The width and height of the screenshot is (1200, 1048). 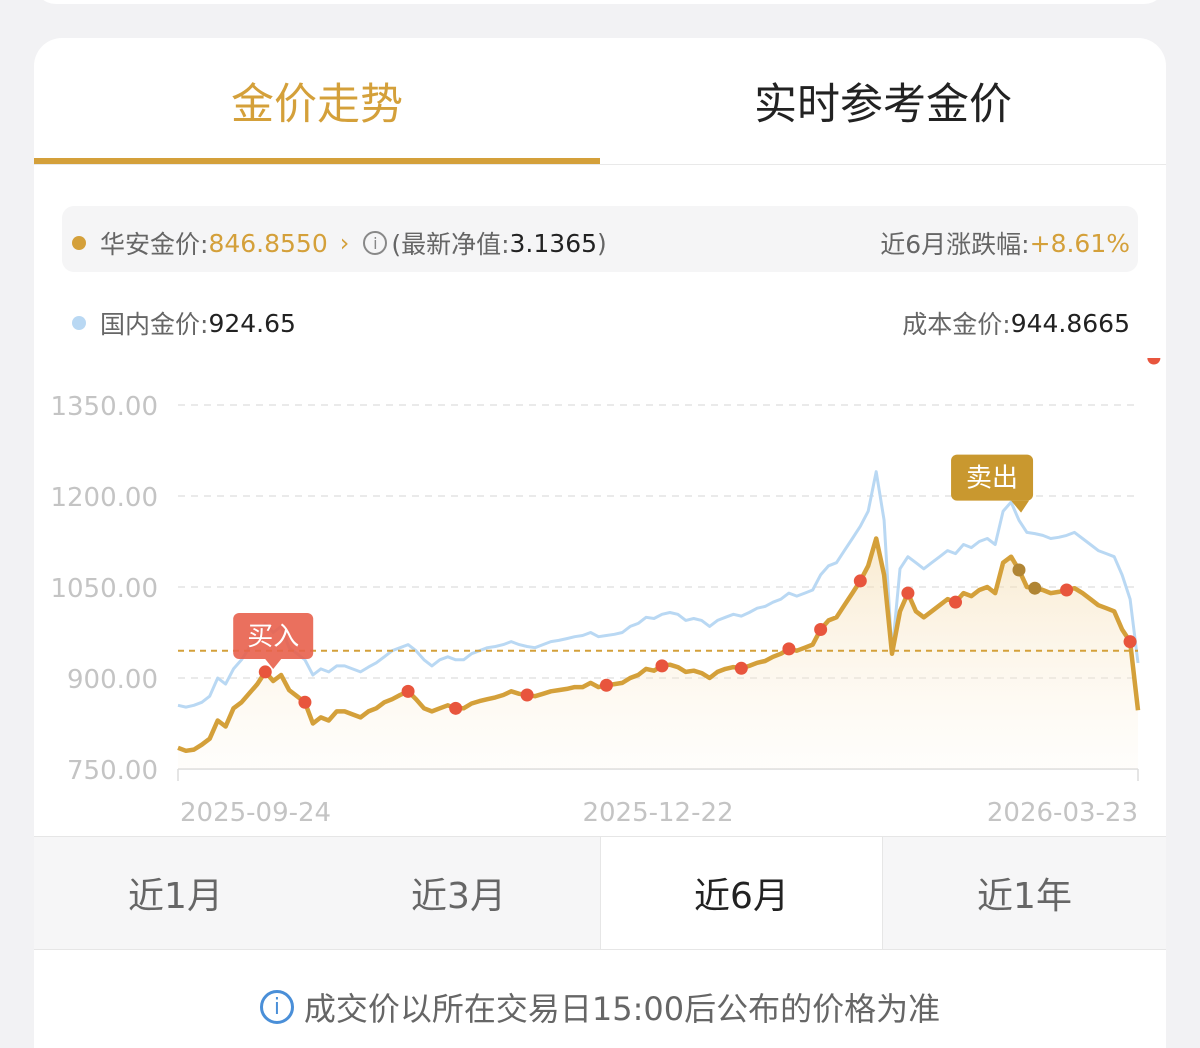 What do you see at coordinates (622, 1009) in the screenshot?
I see `trade-price-note-text: 成交价以所在交易日15:00后公布的价格为准` at bounding box center [622, 1009].